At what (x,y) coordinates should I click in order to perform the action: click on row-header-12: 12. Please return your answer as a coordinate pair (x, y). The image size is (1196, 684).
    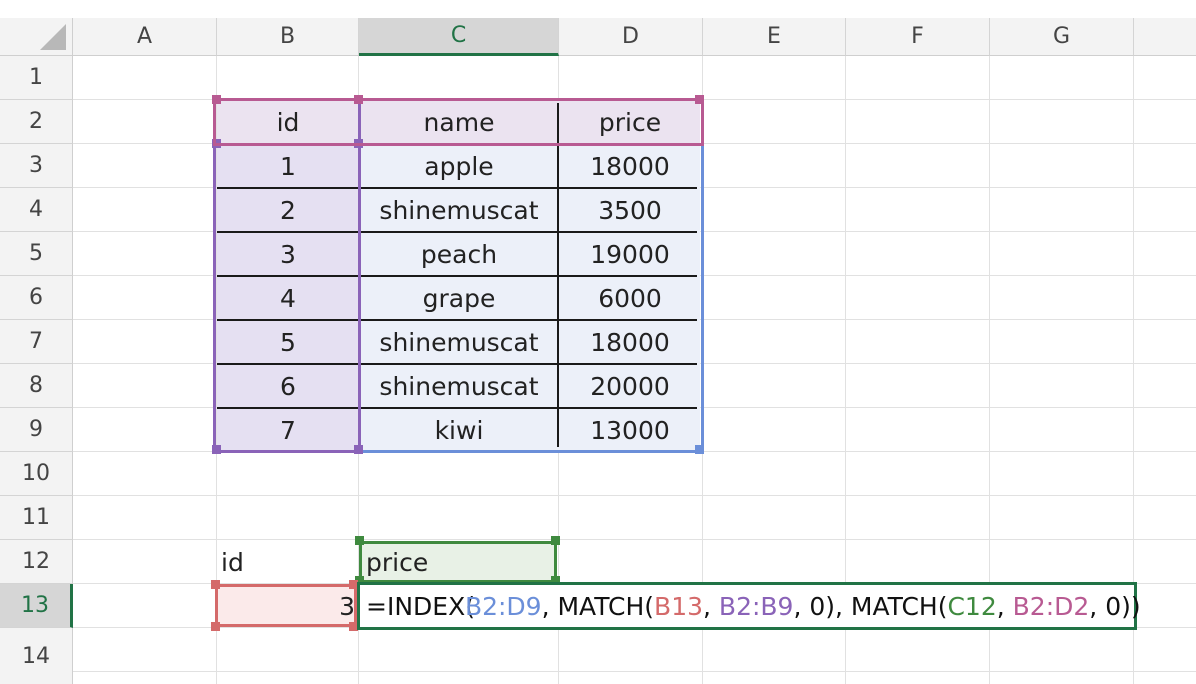
    Looking at the image, I should click on (36, 562).